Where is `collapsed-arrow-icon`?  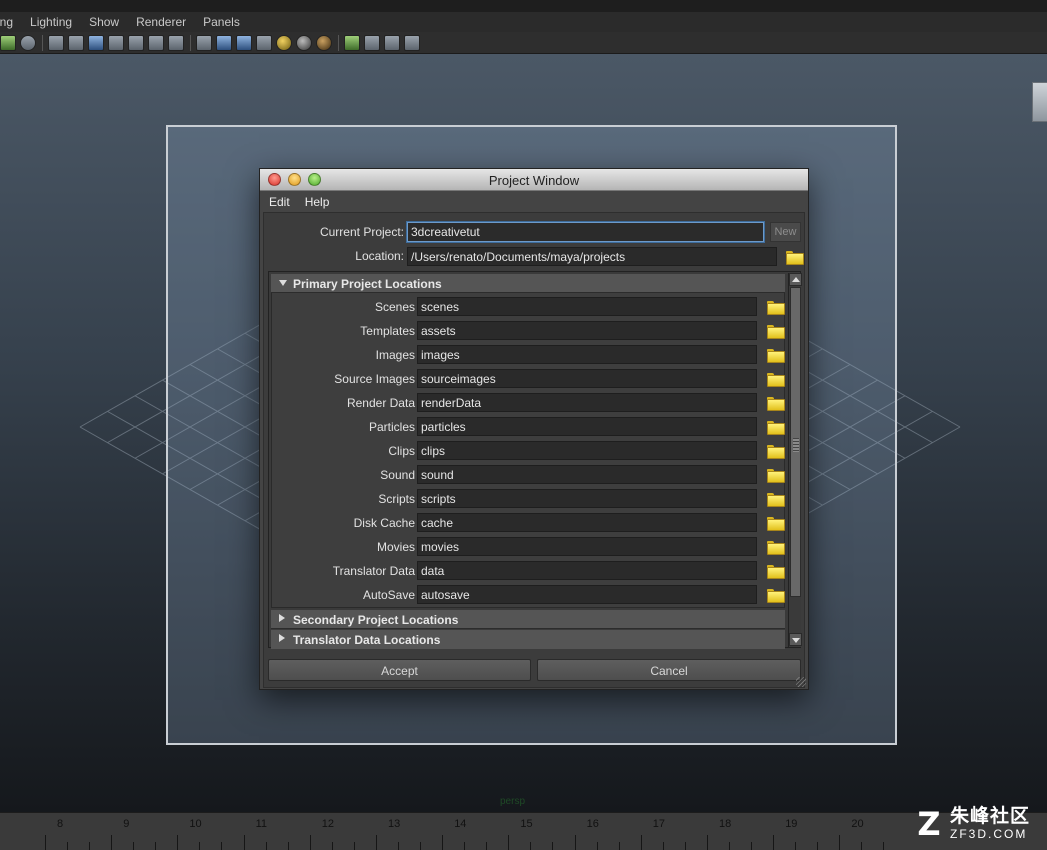
collapsed-arrow-icon is located at coordinates (282, 618).